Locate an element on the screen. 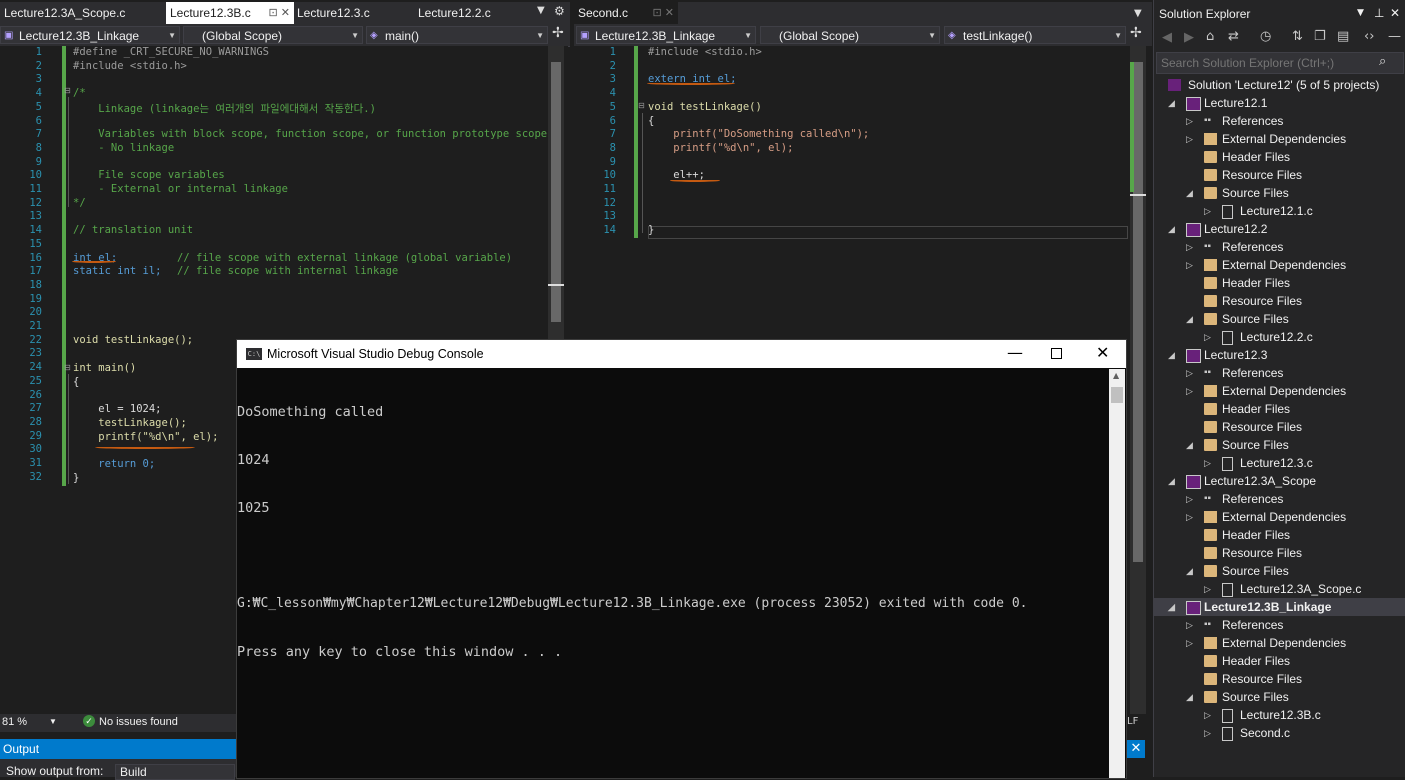  issues-status: No issues found is located at coordinates (138, 722).